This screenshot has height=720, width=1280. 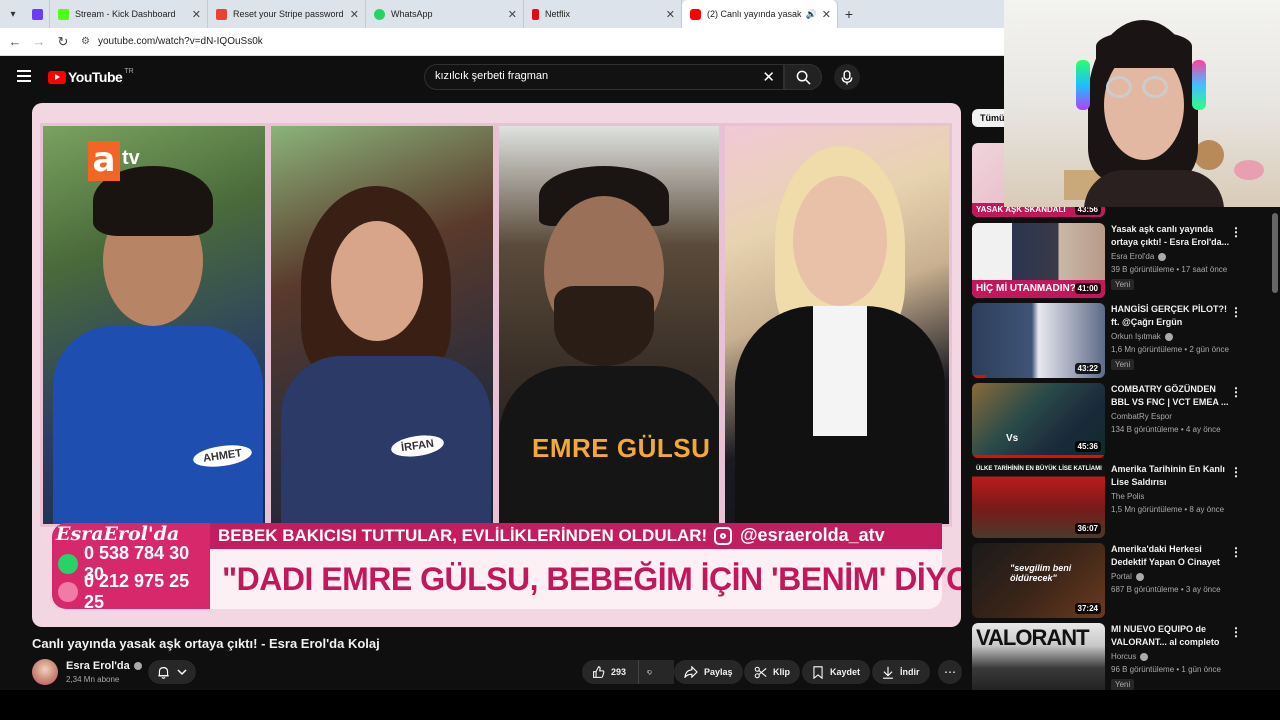 I want to click on voice-search-button, so click(x=847, y=77).